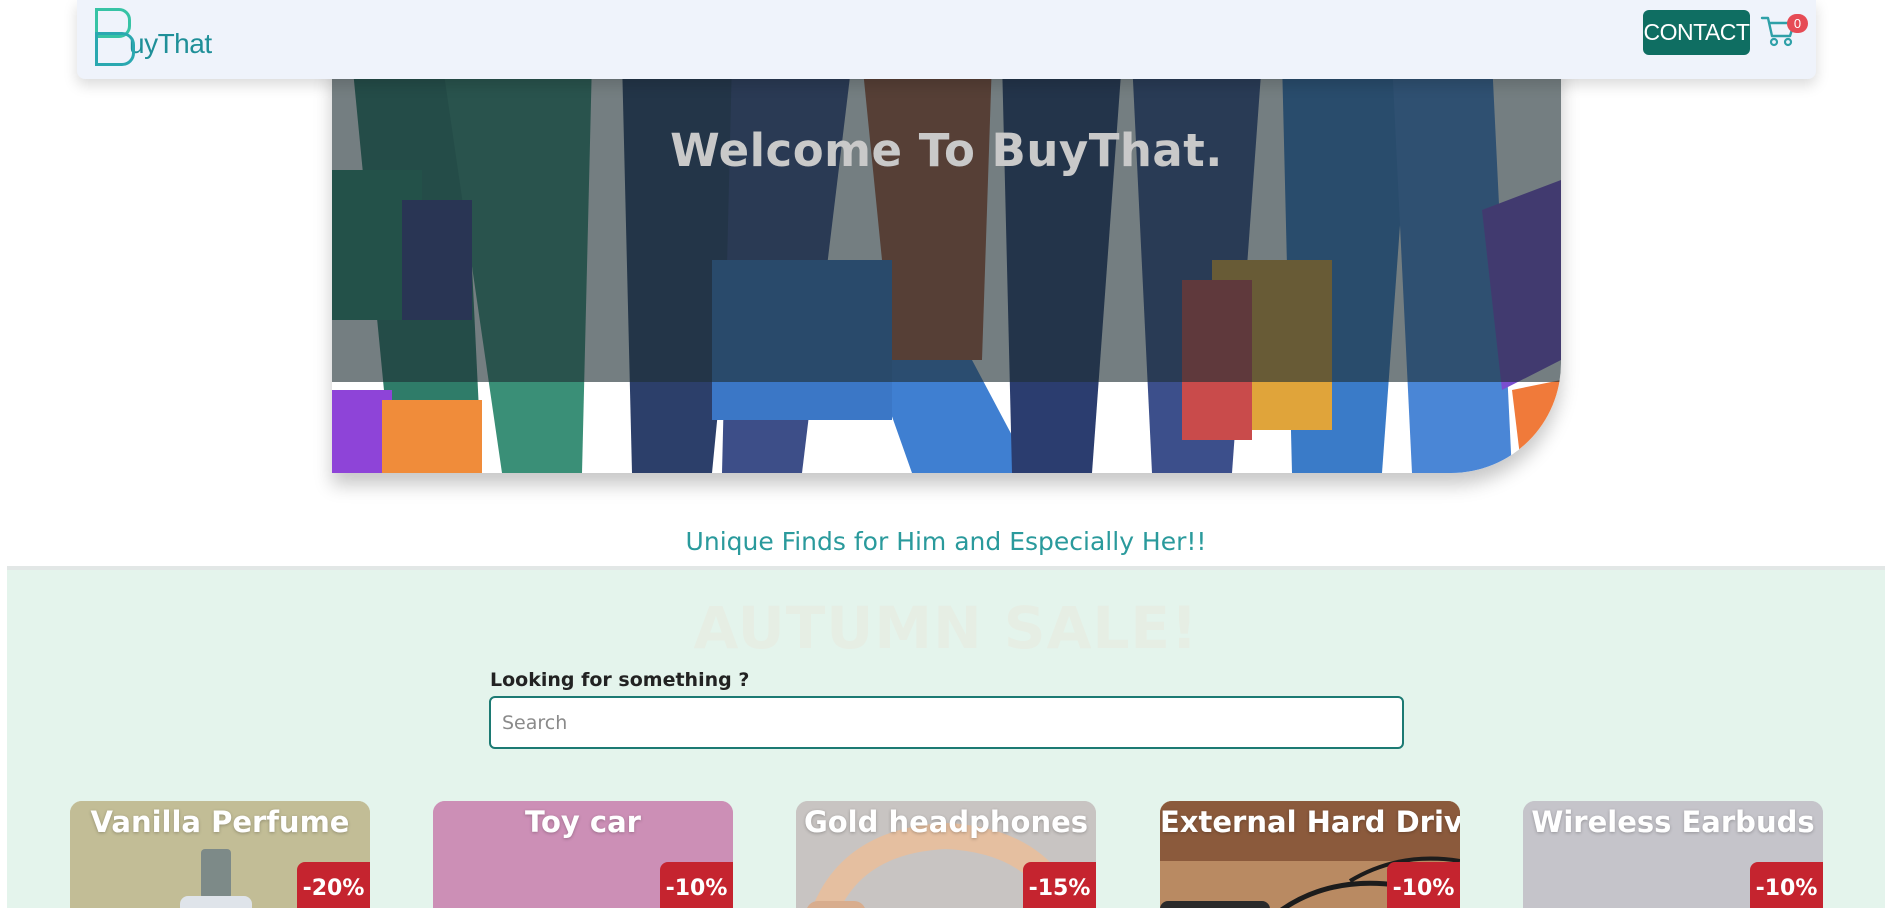 Image resolution: width=1892 pixels, height=908 pixels. What do you see at coordinates (946, 822) in the screenshot?
I see `product-name: Gold headphones` at bounding box center [946, 822].